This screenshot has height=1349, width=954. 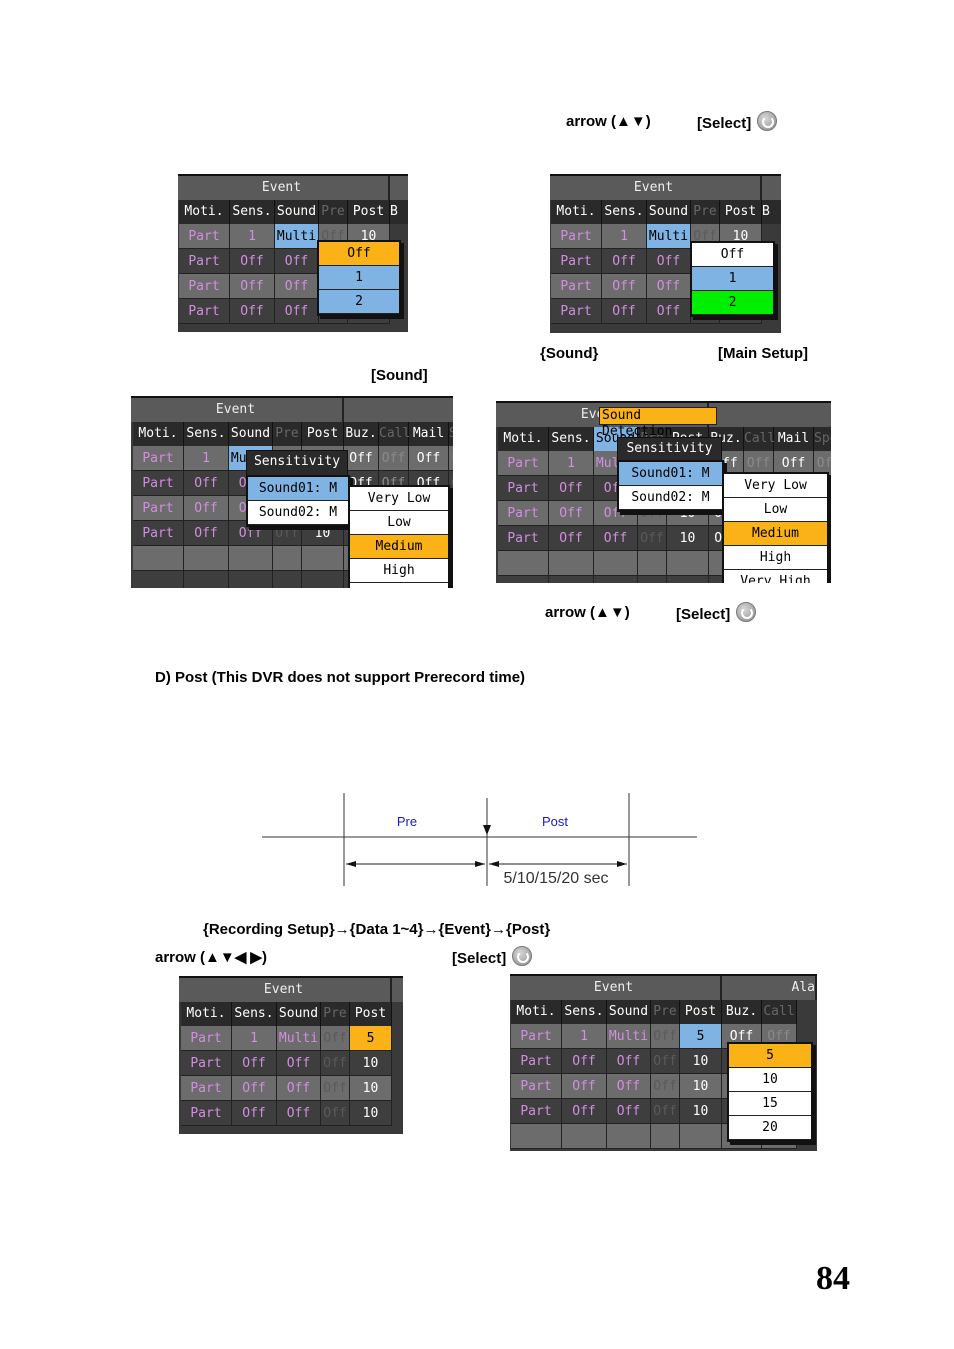 I want to click on sound-sensor-item: Sound02: M, so click(x=298, y=513).